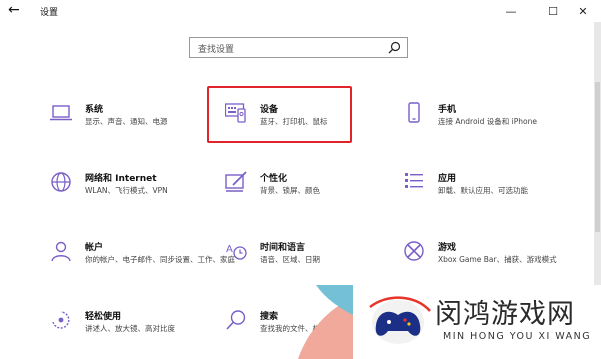  I want to click on time-language-icon: A, so click(236, 252).